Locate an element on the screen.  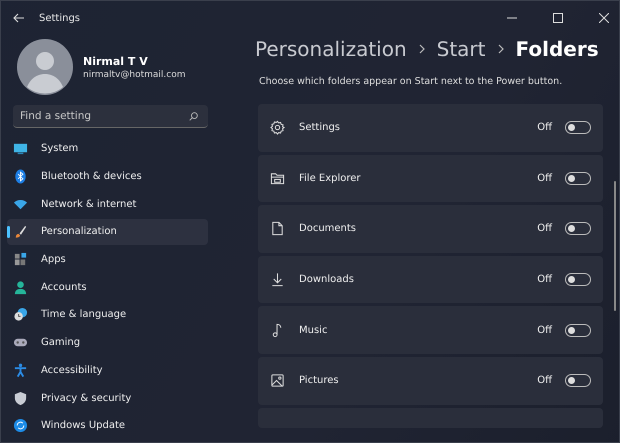
person-icon is located at coordinates (20, 287).